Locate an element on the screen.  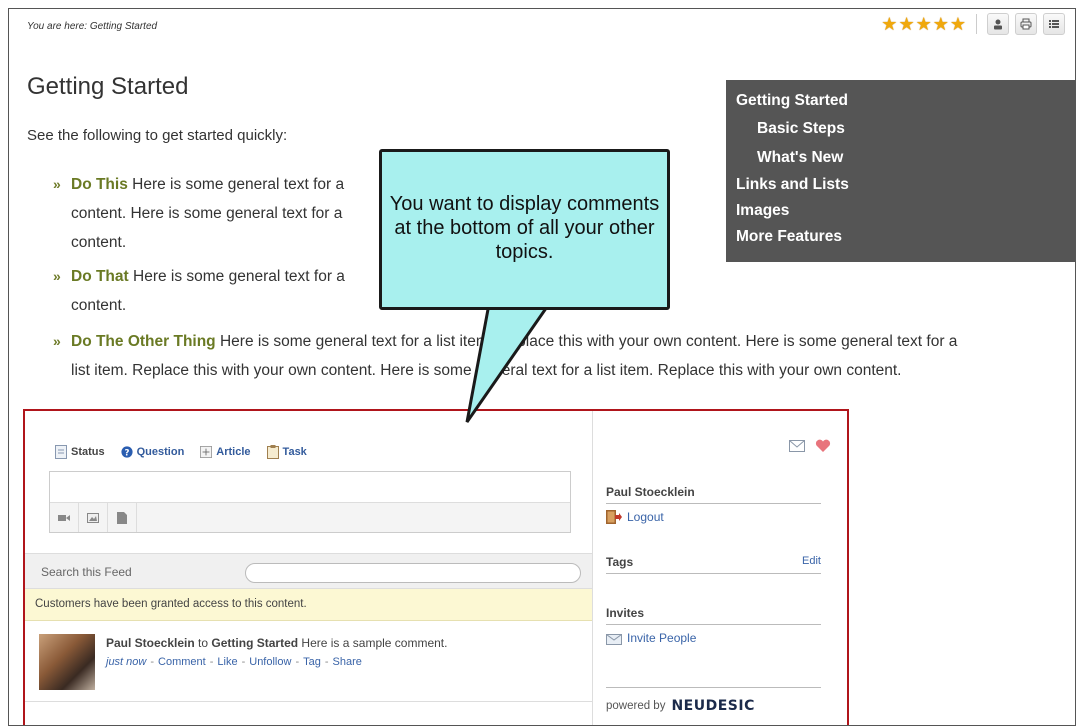
tags-section: Tags Edit is located at coordinates (713, 564).